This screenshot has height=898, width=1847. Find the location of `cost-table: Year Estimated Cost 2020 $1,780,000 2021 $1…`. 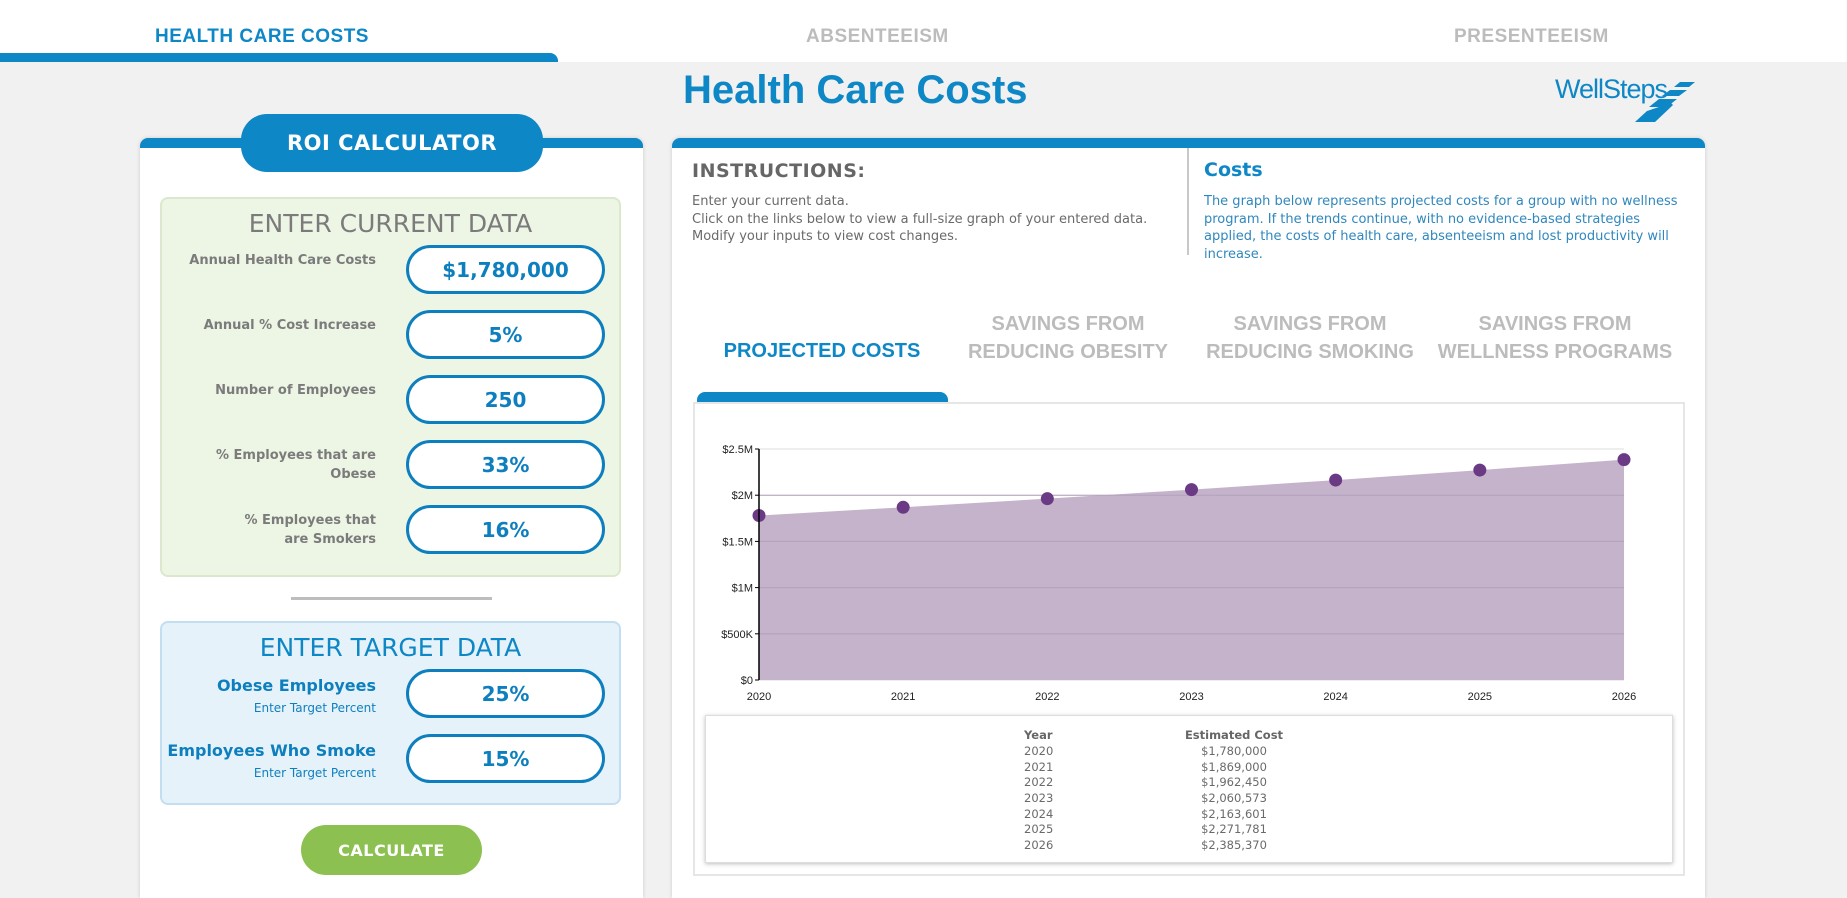

cost-table: Year Estimated Cost 2020 $1,780,000 2021 $1… is located at coordinates (1189, 789).